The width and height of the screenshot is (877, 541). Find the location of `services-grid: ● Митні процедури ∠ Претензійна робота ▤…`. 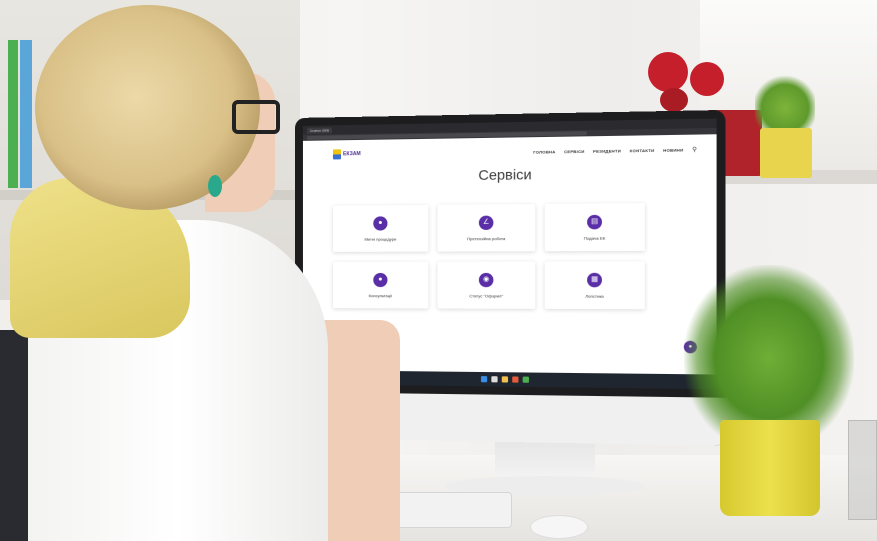

services-grid: ● Митні процедури ∠ Претензійна робота ▤… is located at coordinates (494, 256).